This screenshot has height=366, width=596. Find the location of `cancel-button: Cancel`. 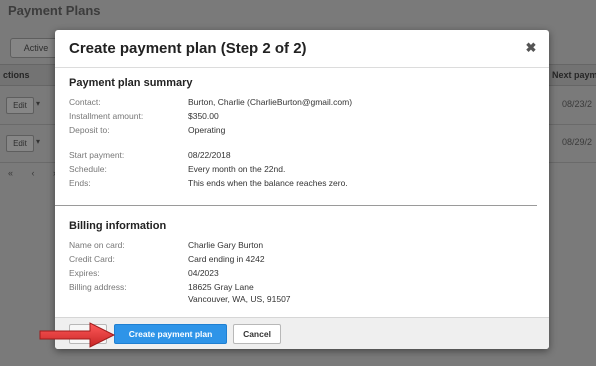

cancel-button: Cancel is located at coordinates (257, 334).